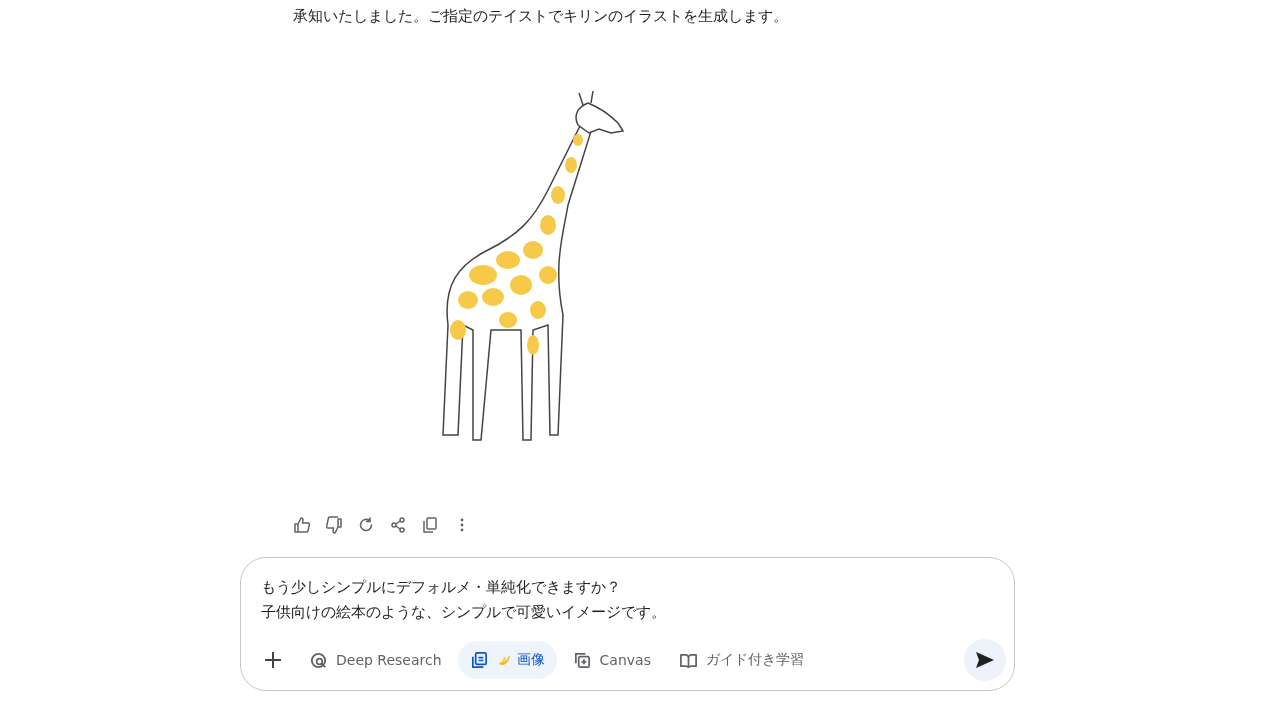 The height and width of the screenshot is (720, 1280). I want to click on tool-button: Deep Research, so click(375, 660).